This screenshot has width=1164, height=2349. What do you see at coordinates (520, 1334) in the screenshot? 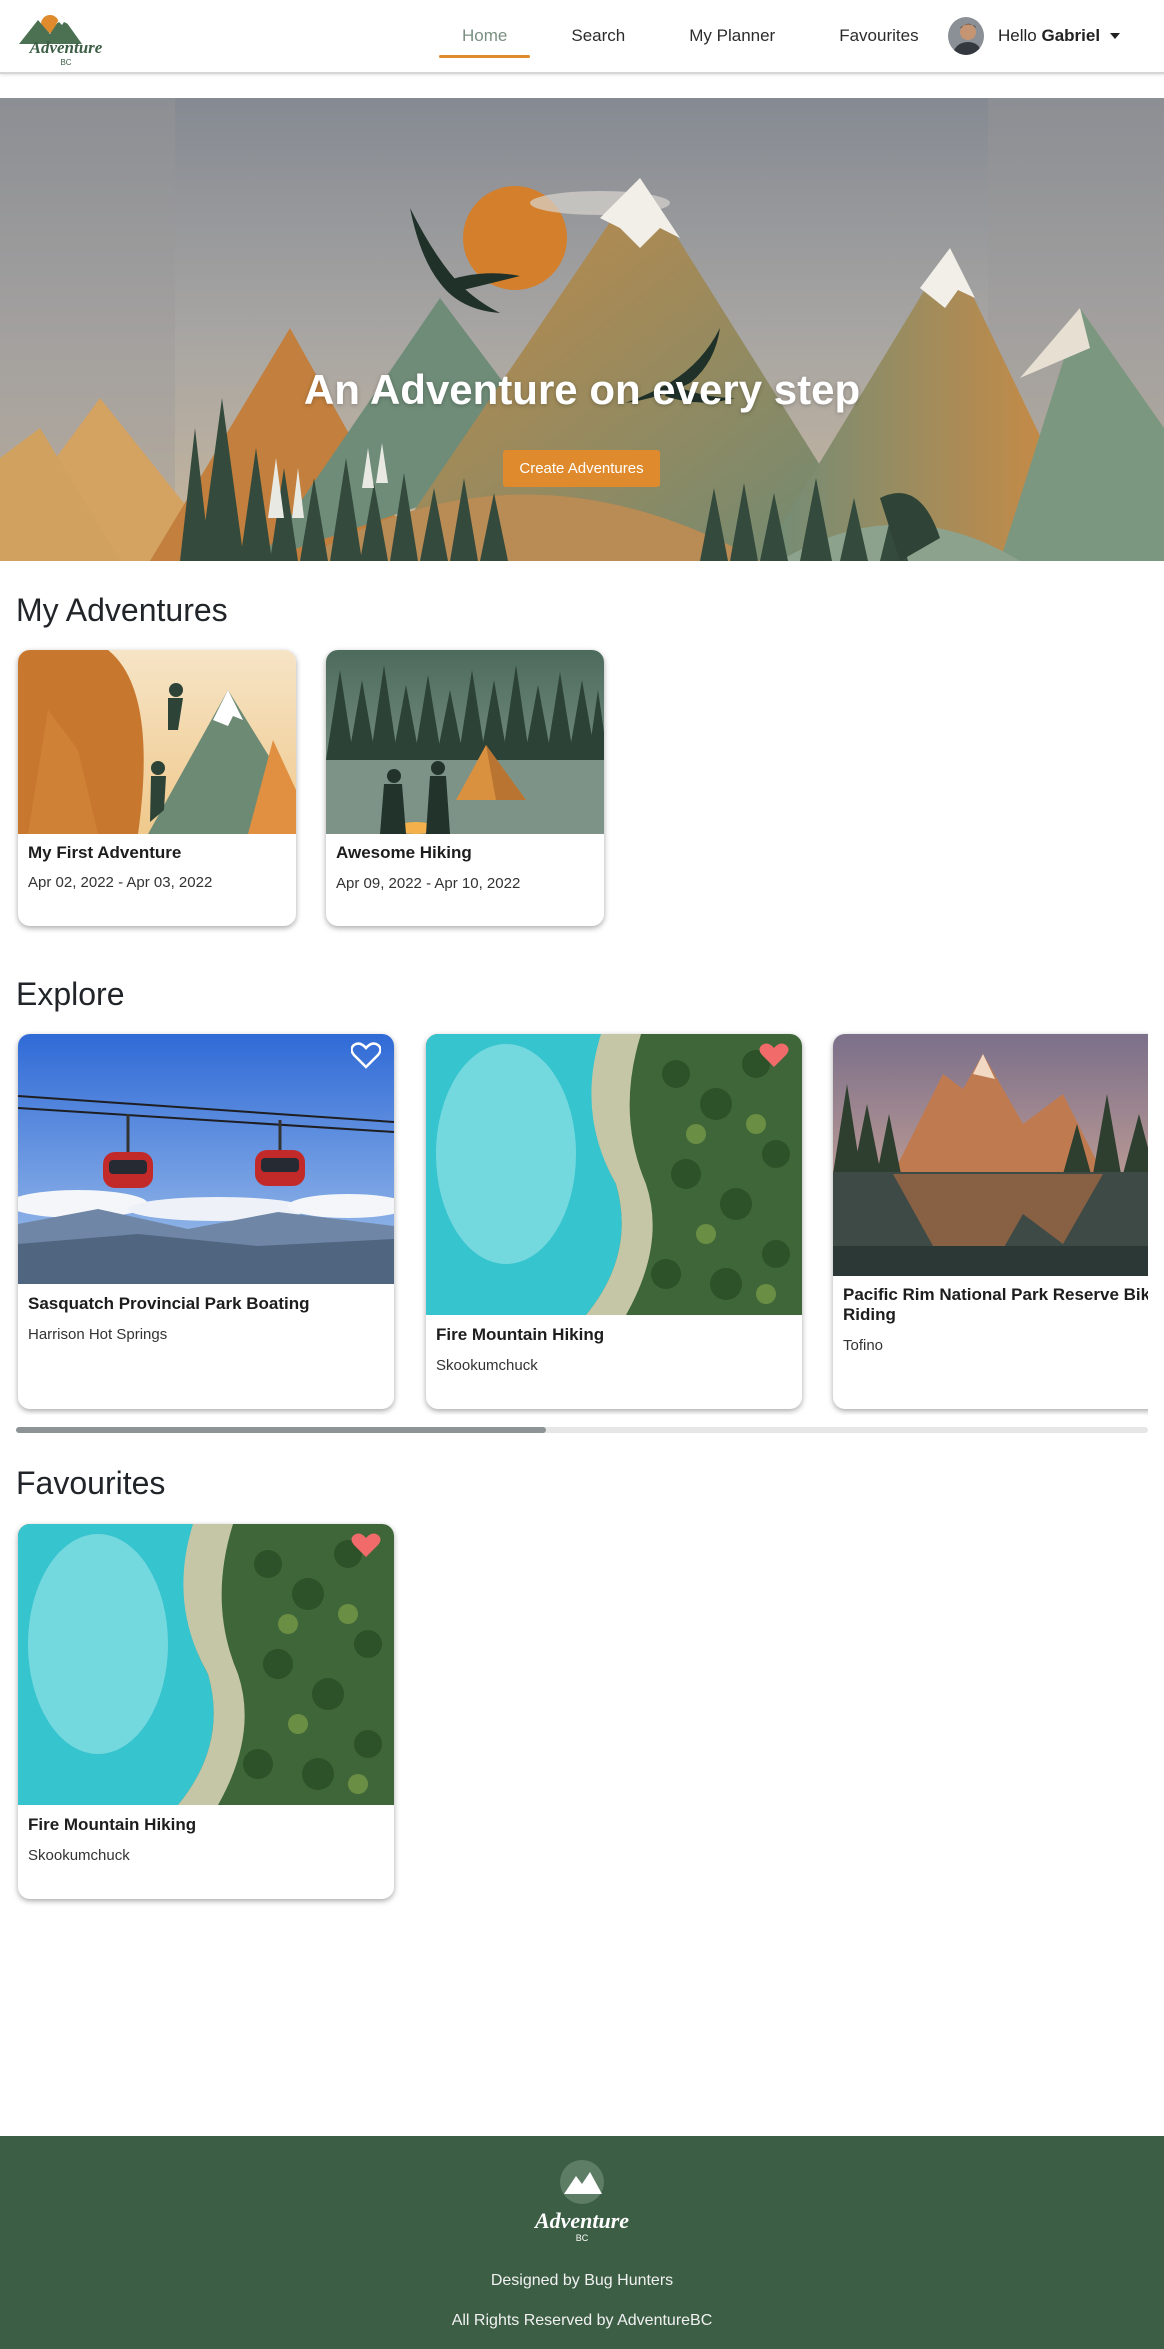
I see `explore-card-title: Fire Mountain Hiking` at bounding box center [520, 1334].